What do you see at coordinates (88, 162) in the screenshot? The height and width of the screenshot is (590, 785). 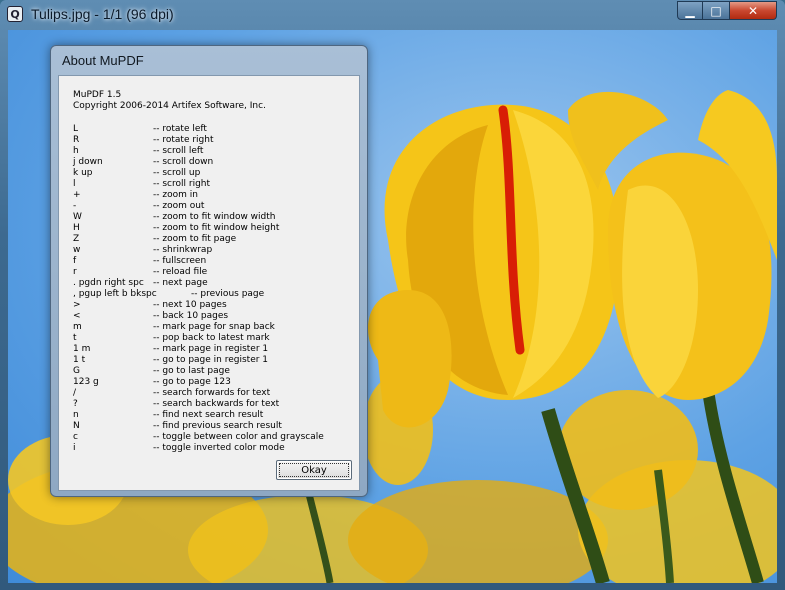 I see `key-label: j down` at bounding box center [88, 162].